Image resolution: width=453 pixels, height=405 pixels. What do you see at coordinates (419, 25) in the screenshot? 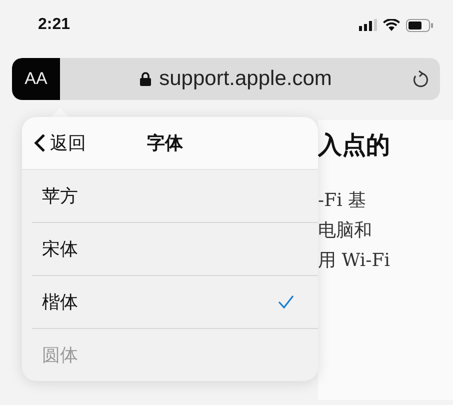
I see `battery-icon` at bounding box center [419, 25].